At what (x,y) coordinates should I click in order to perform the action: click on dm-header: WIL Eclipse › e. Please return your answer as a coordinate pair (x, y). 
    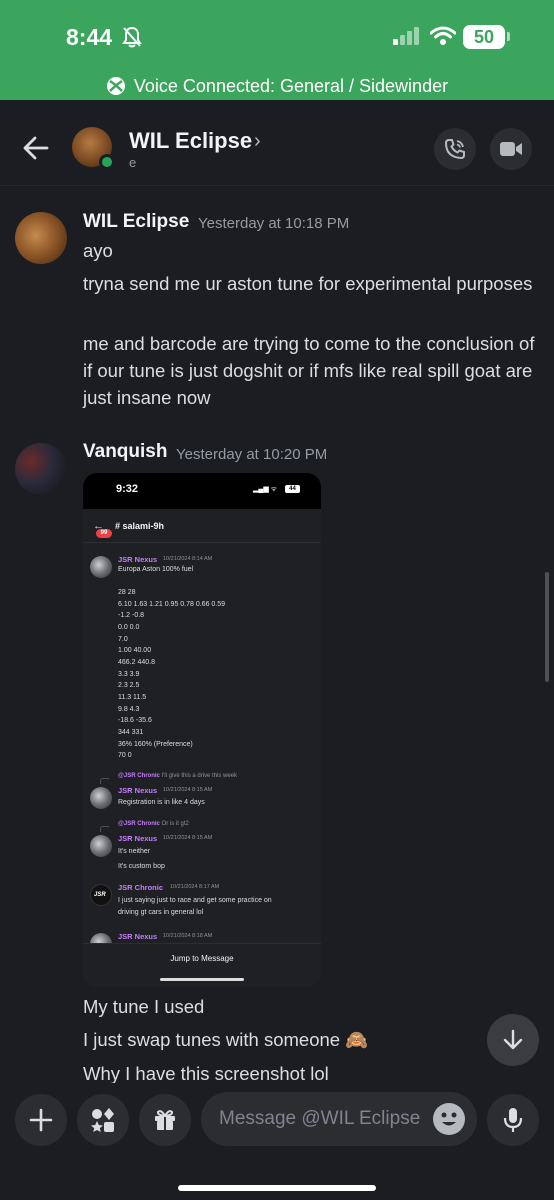
    Looking at the image, I should click on (277, 143).